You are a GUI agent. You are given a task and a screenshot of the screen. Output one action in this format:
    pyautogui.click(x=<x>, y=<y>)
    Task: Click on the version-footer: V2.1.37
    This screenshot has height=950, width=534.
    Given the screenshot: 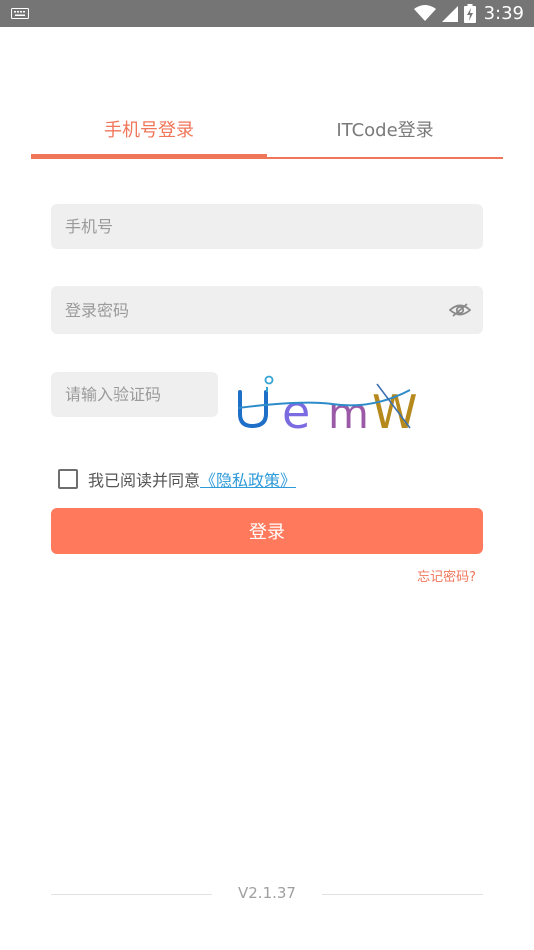 What is the action you would take?
    pyautogui.click(x=267, y=895)
    